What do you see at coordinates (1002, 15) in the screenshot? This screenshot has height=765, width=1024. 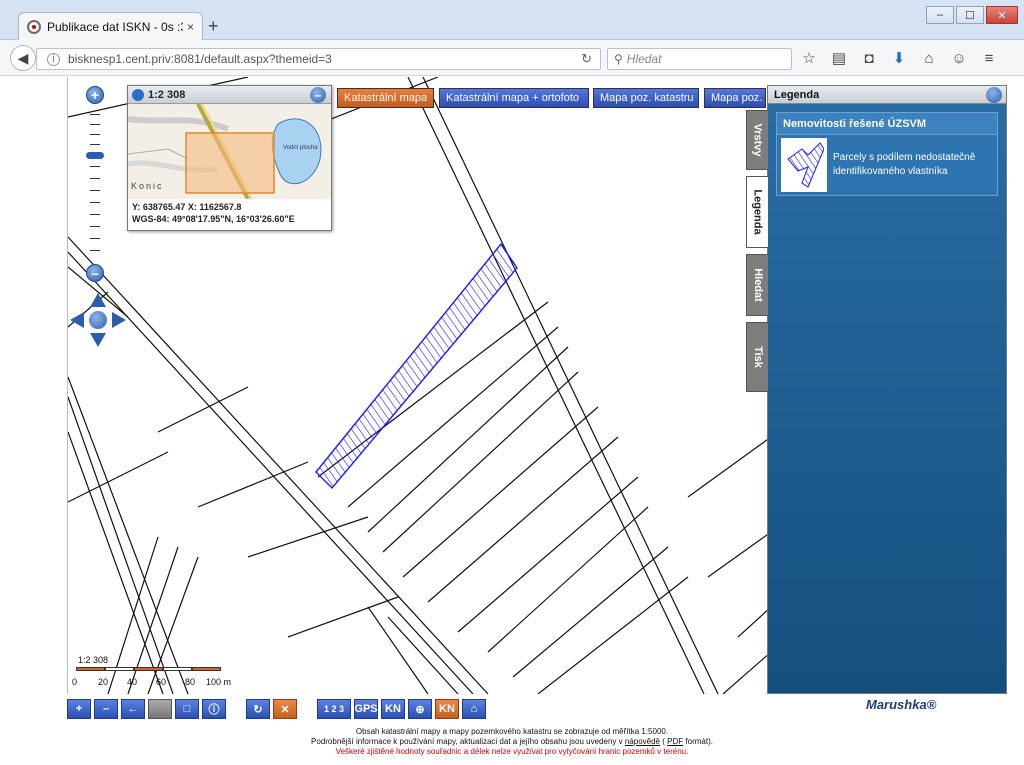 I see `close-window-button: ✕` at bounding box center [1002, 15].